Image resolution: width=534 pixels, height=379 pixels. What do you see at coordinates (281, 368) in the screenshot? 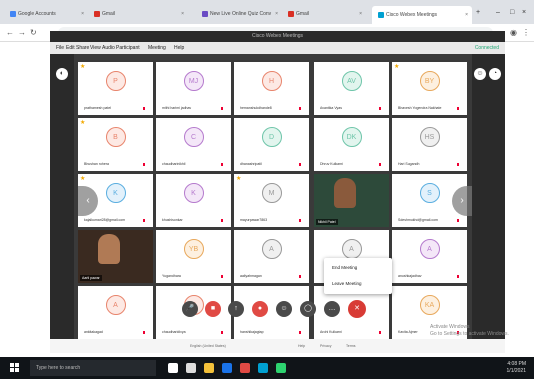
I see `app-icon` at bounding box center [281, 368].